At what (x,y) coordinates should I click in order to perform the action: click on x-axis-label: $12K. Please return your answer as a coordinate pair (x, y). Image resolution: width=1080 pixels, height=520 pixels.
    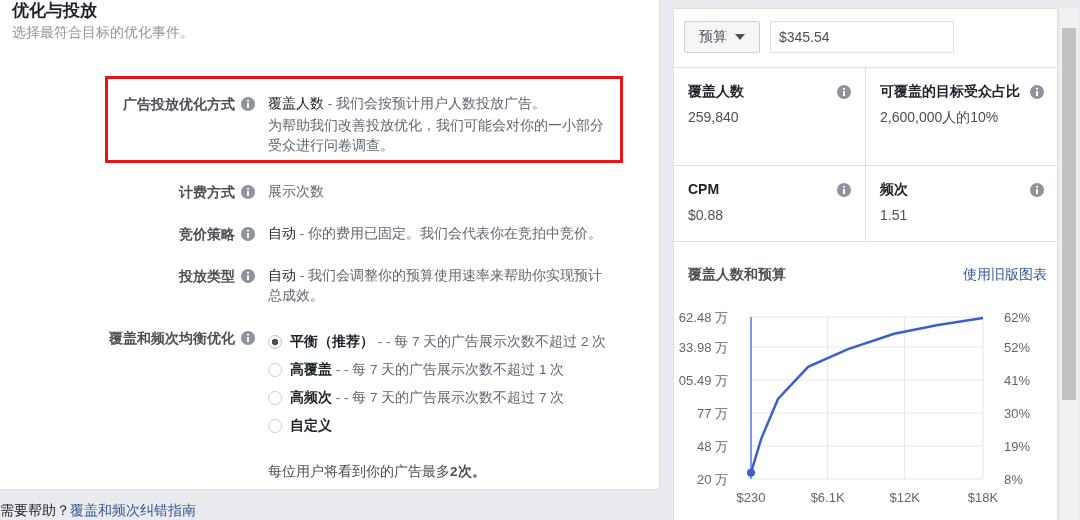
    Looking at the image, I should click on (904, 497).